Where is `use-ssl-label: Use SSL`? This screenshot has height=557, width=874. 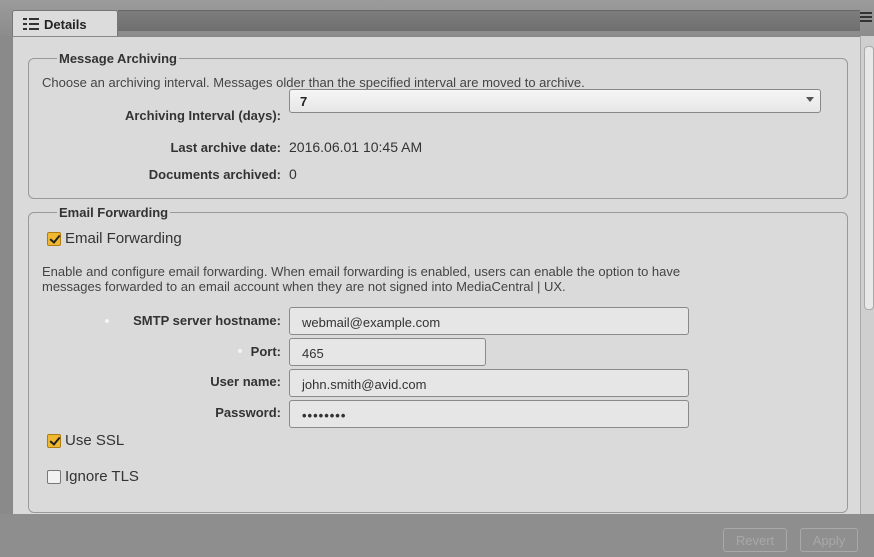
use-ssl-label: Use SSL is located at coordinates (95, 440).